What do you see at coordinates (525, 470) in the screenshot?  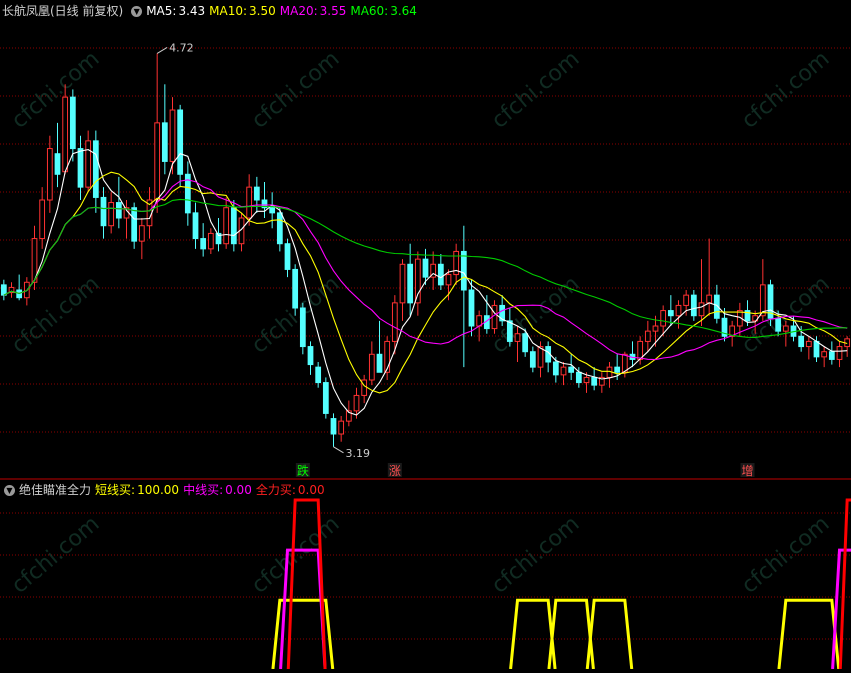 I see `signal-labels-layer: 跌涨增` at bounding box center [525, 470].